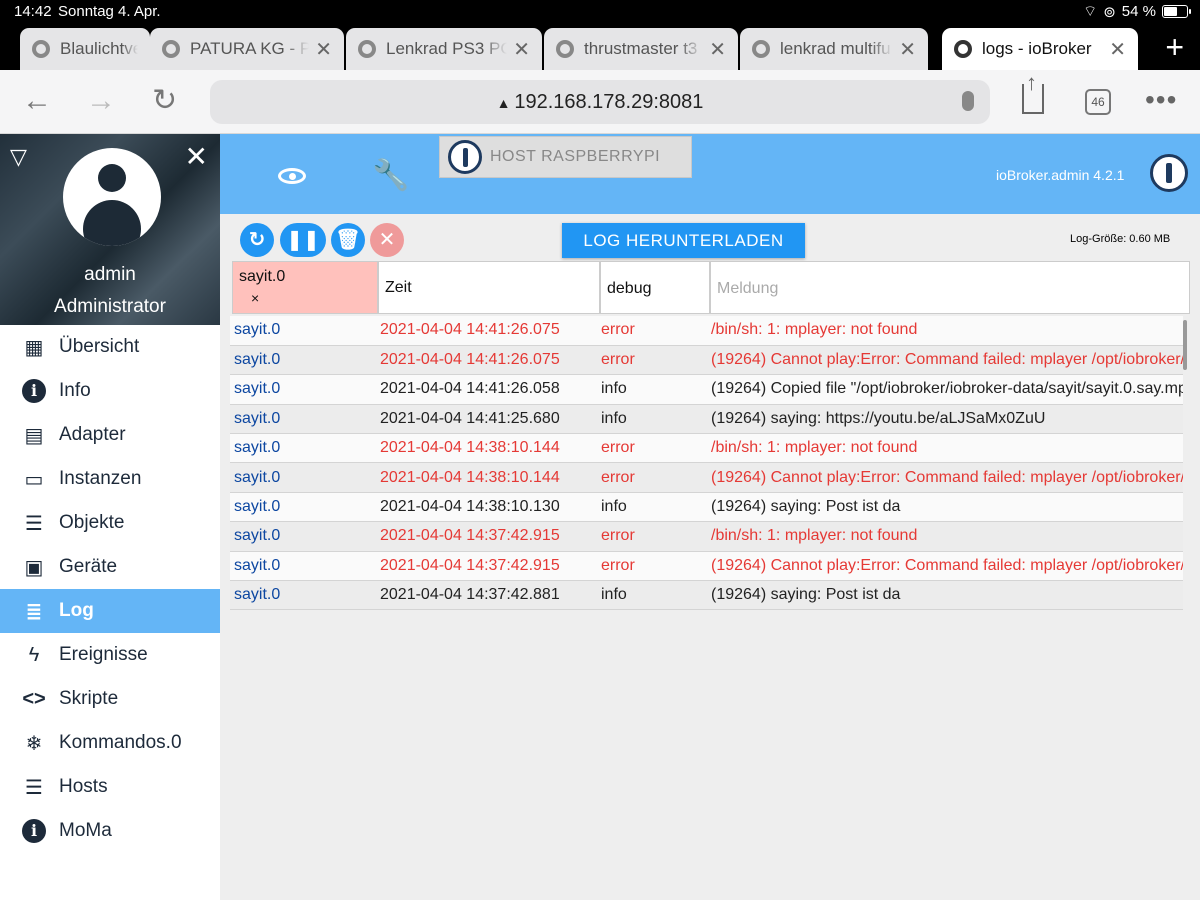 The image size is (1200, 900). I want to click on browser-tab: Blaulichtve, so click(85, 49).